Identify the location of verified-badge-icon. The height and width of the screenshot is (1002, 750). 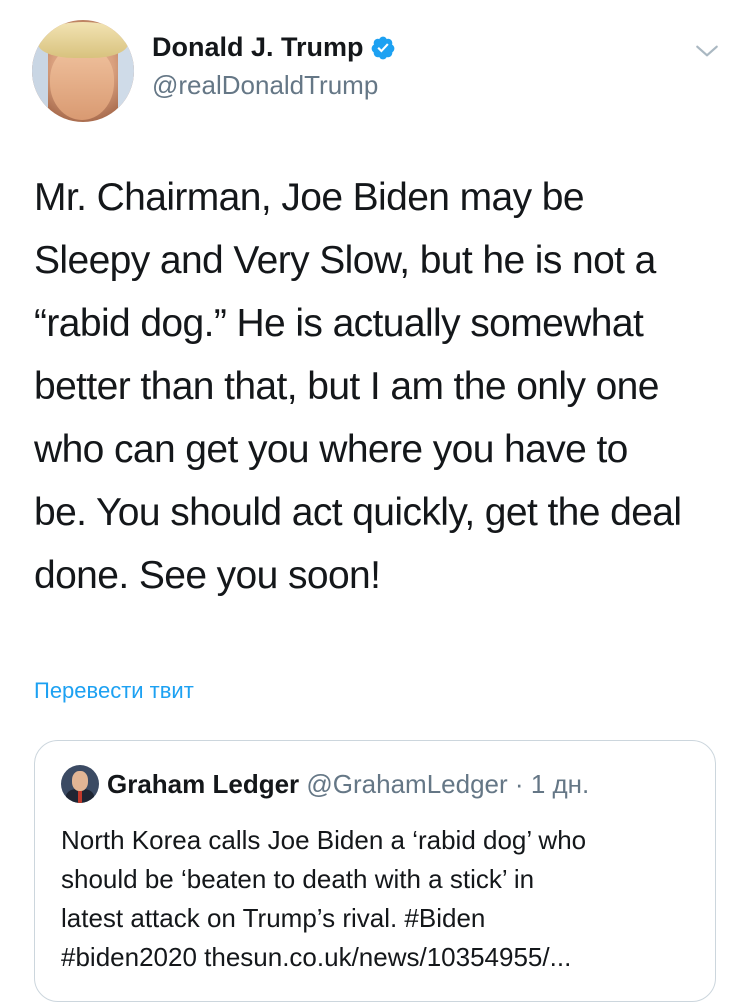
(382, 47).